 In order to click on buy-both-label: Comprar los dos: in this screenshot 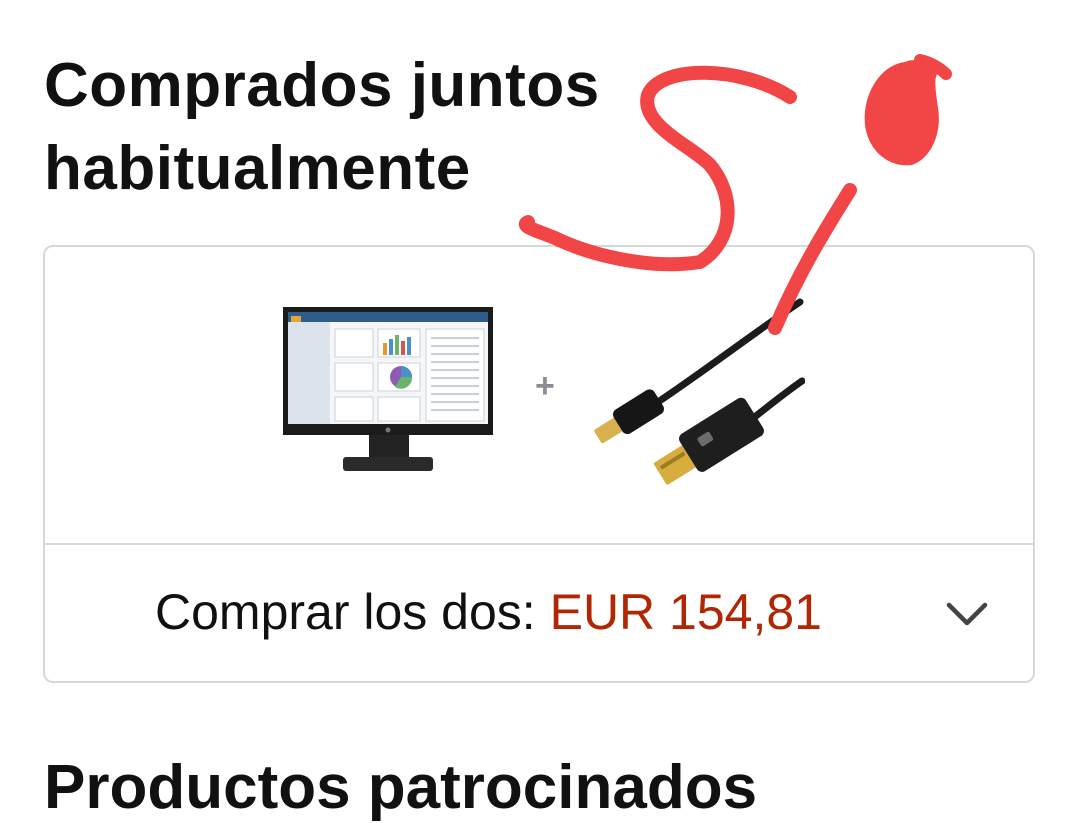, I will do `click(352, 612)`.